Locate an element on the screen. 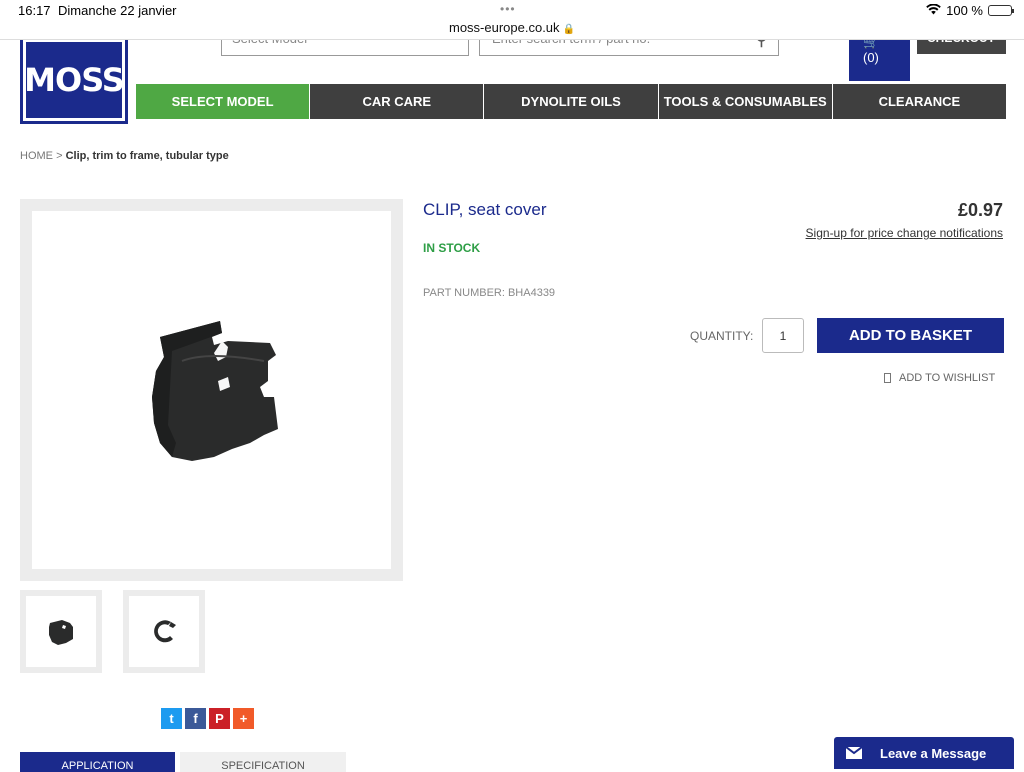 The image size is (1024, 772). moss-logo: MOSS is located at coordinates (74, 80).